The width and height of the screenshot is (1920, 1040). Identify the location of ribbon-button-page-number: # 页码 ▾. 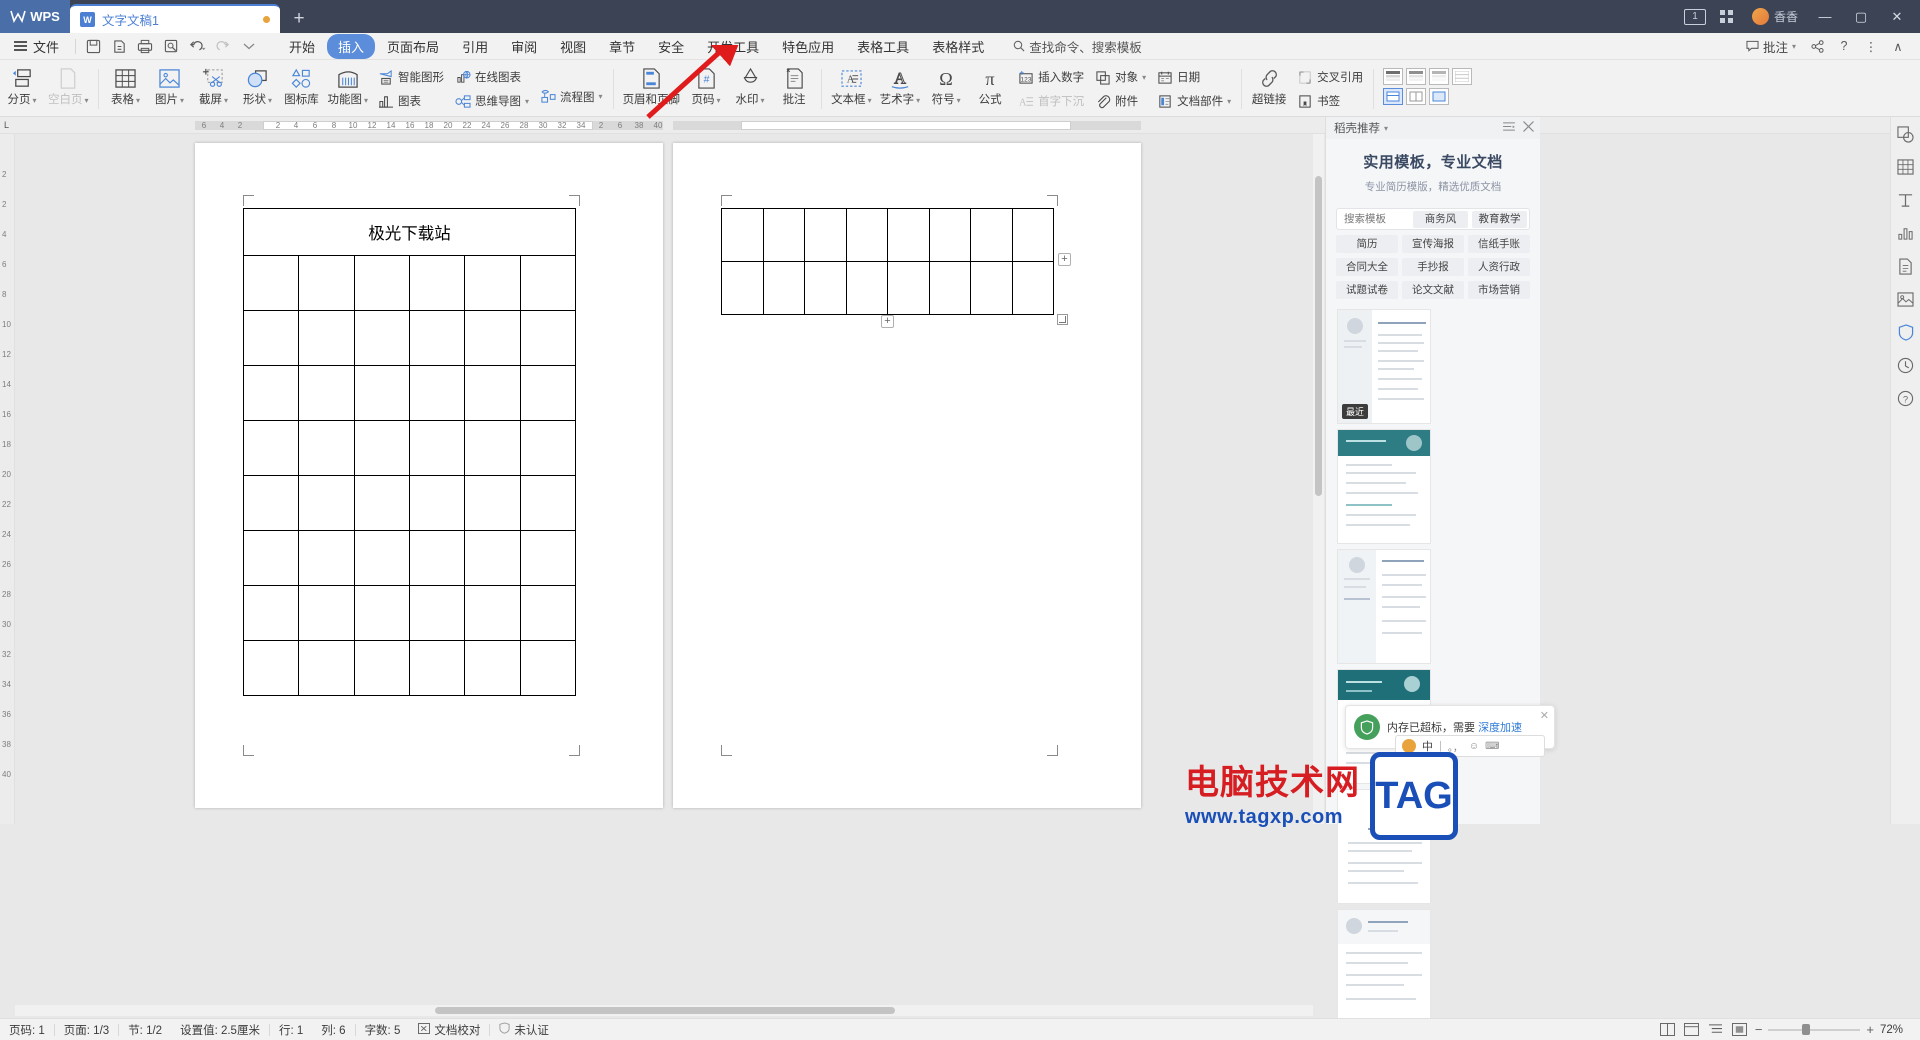
(706, 88).